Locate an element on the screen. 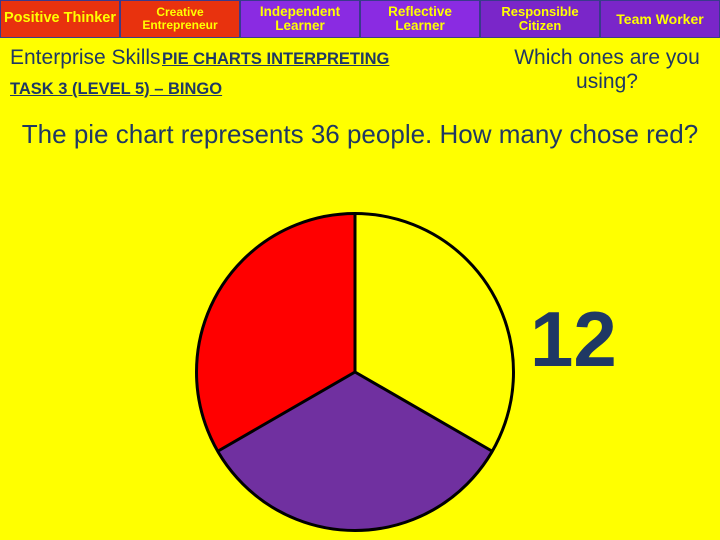  skill-team-worker: Team Worker is located at coordinates (660, 19).